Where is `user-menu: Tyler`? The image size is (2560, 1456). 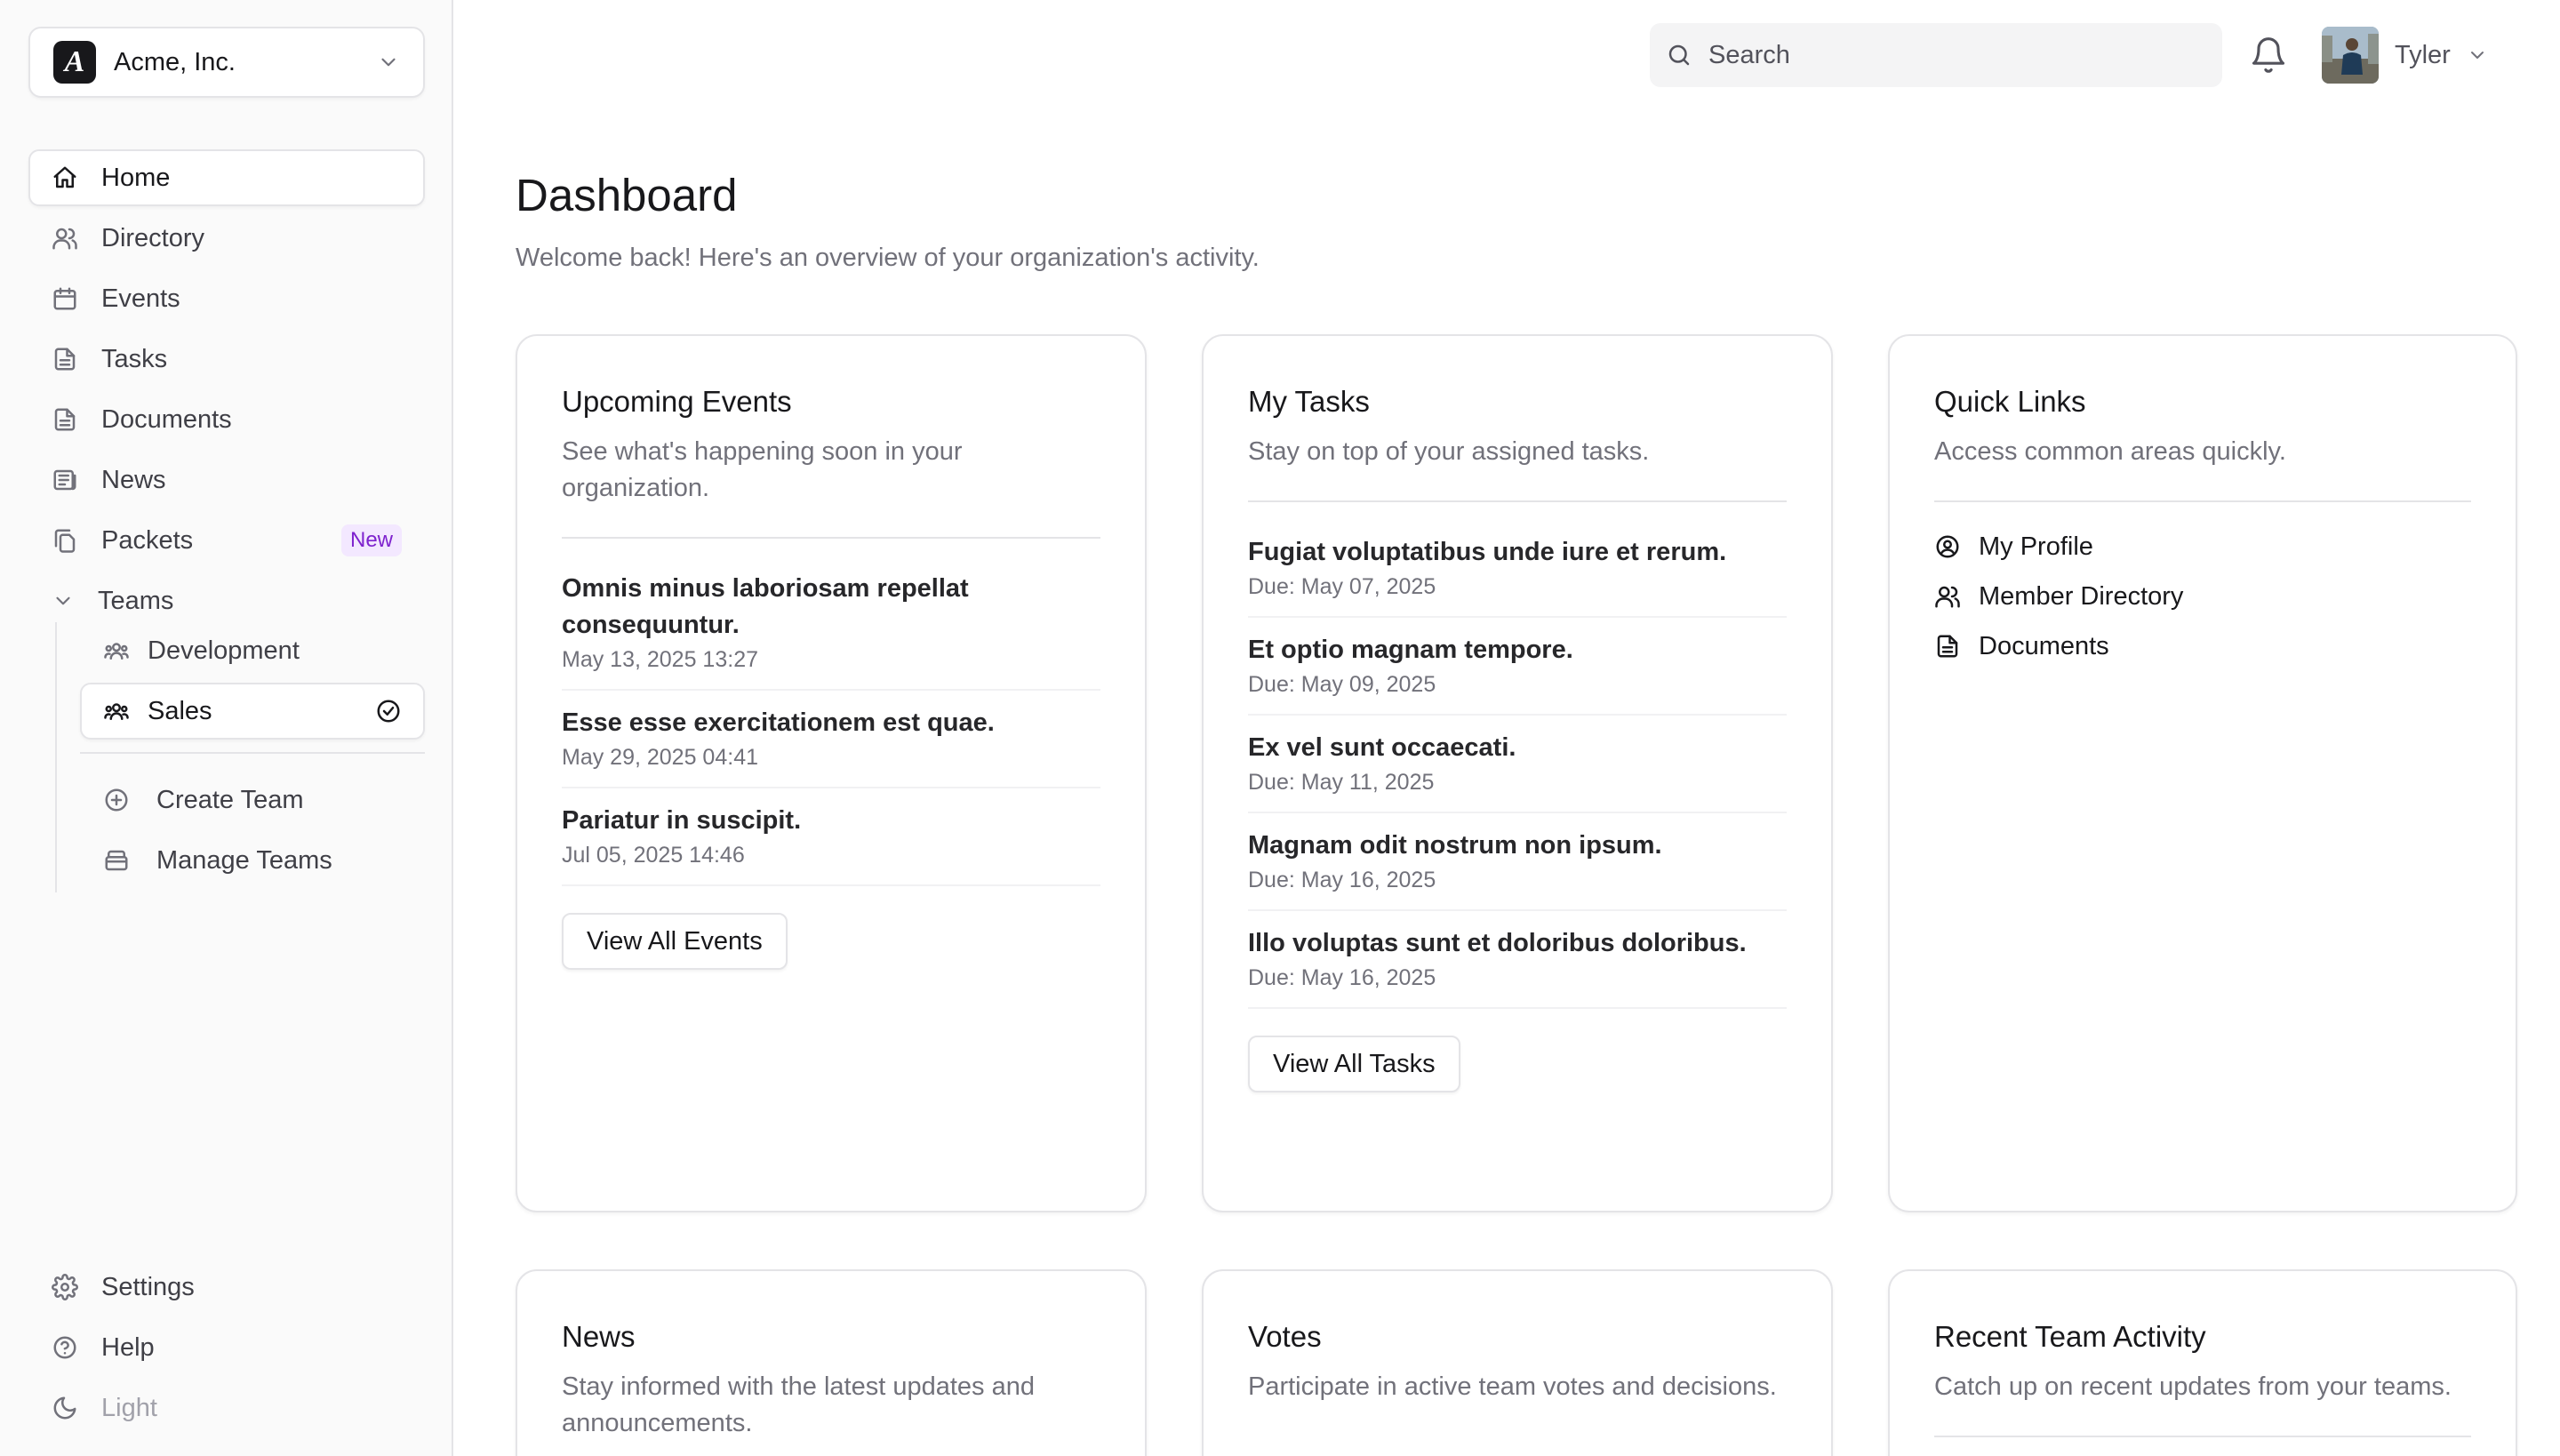
user-menu: Tyler is located at coordinates (2405, 55).